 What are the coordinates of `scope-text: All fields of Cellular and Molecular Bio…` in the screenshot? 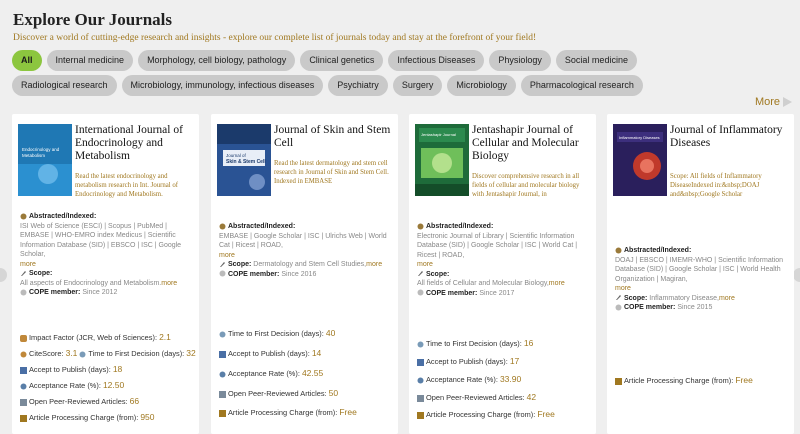 It's located at (483, 283).